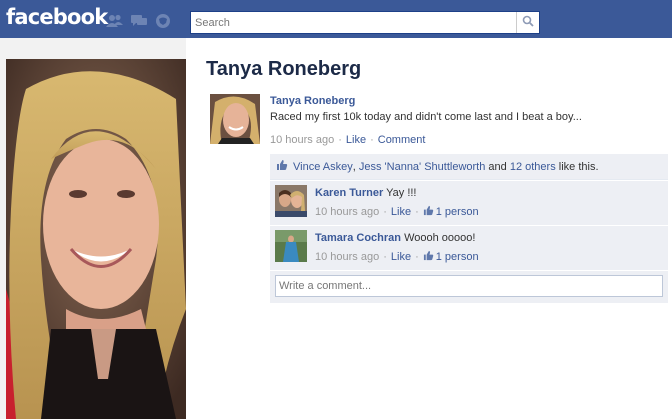 The image size is (672, 419). Describe the element at coordinates (284, 69) in the screenshot. I see `profile-name-title: Tanya Roneberg` at that location.